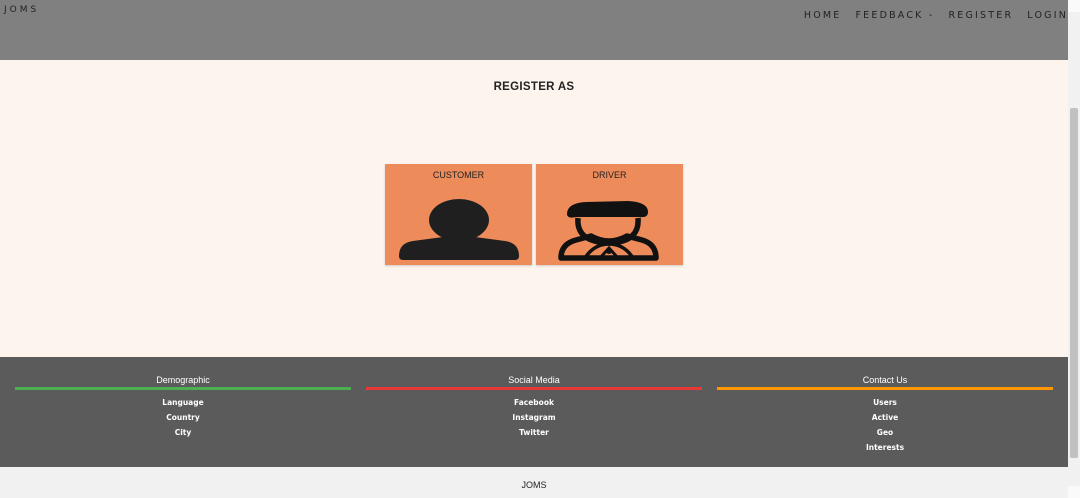  I want to click on page-title: REGISTER AS, so click(534, 87).